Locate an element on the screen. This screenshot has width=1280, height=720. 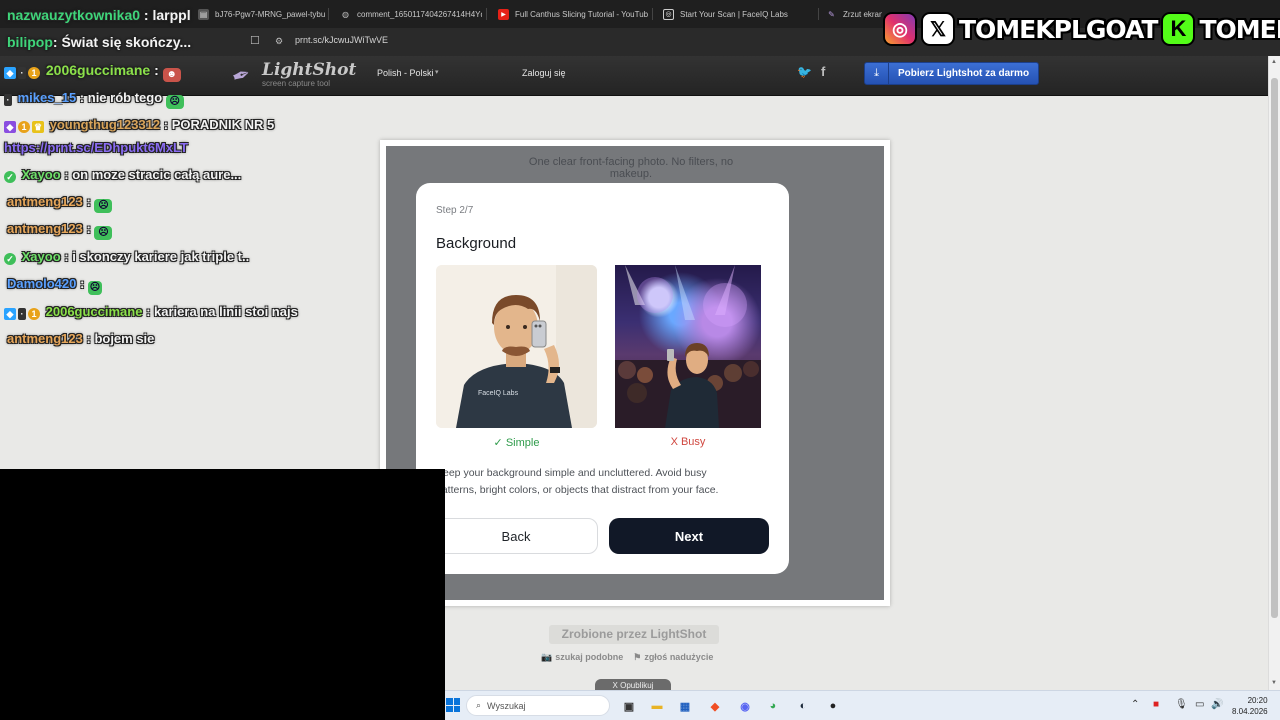
tab-5: ✎ Zrzut ekranu is located at coordinates (850, 14).